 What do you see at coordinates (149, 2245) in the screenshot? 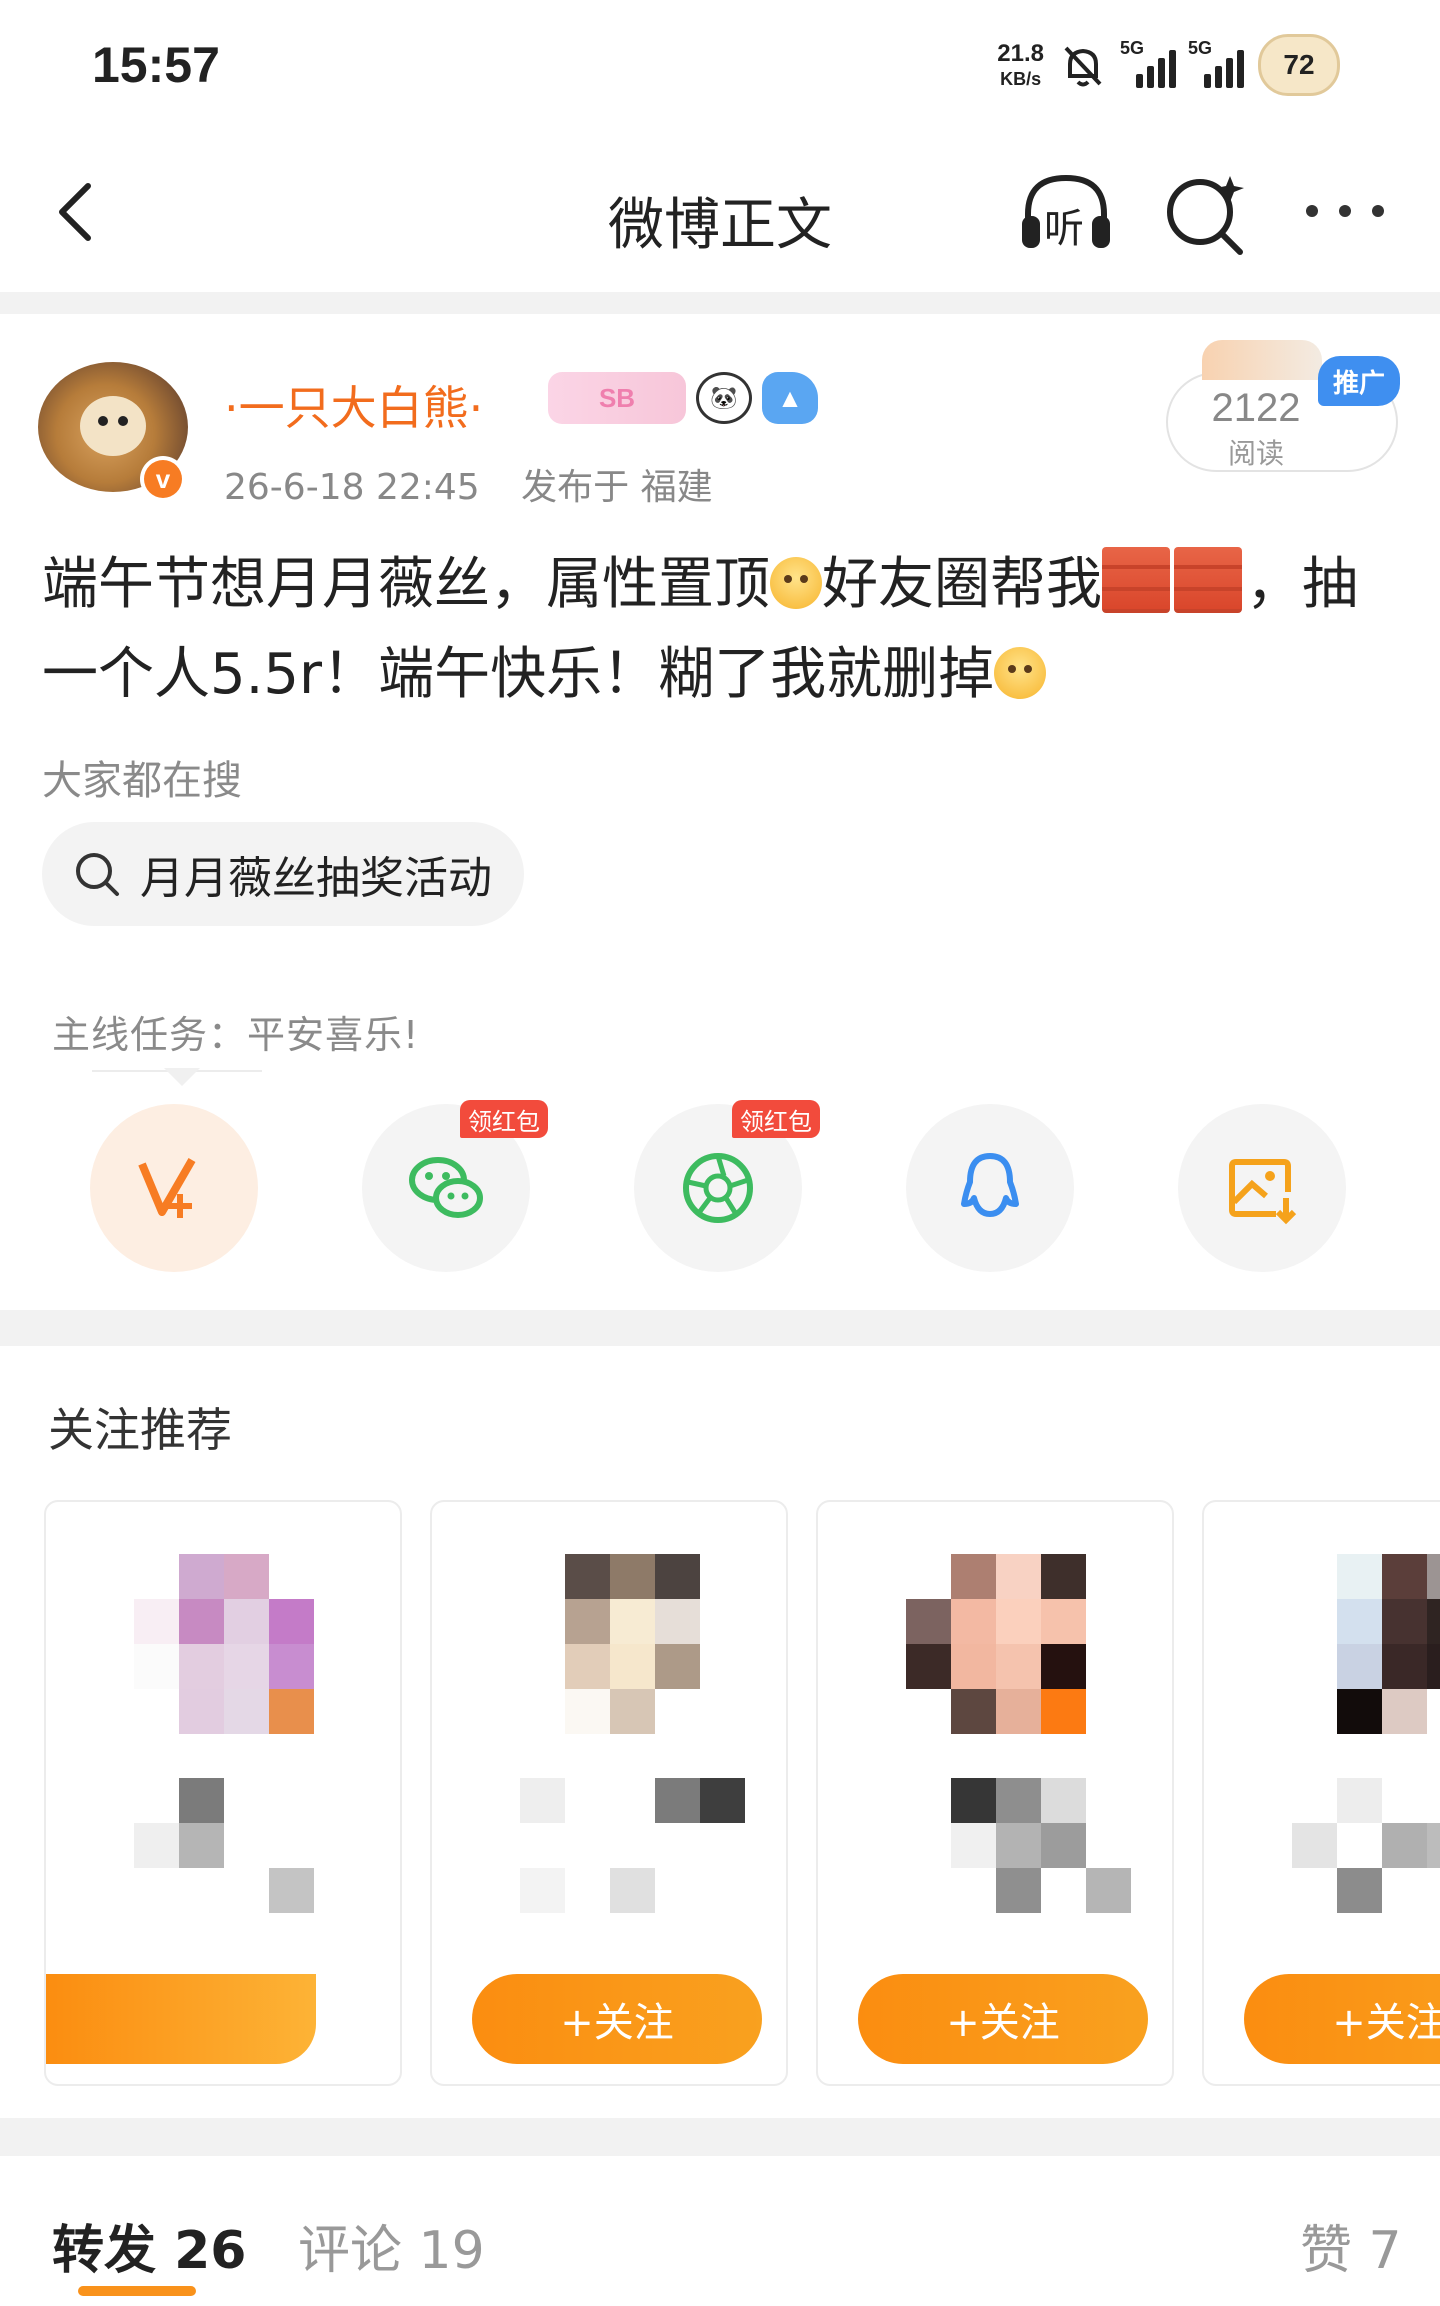
I see `tab-repost: 转发 26` at bounding box center [149, 2245].